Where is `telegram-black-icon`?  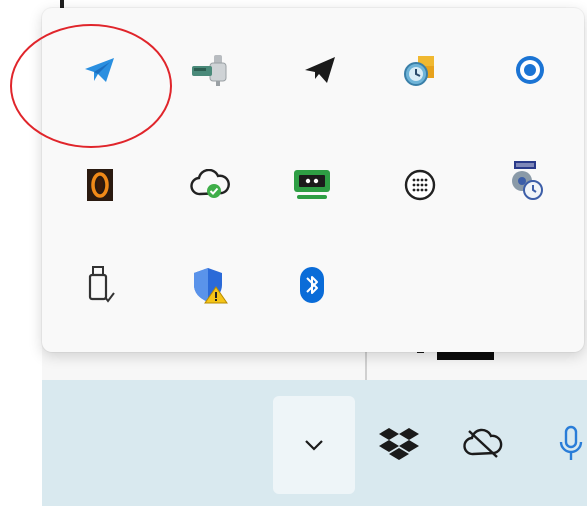 telegram-black-icon is located at coordinates (320, 70).